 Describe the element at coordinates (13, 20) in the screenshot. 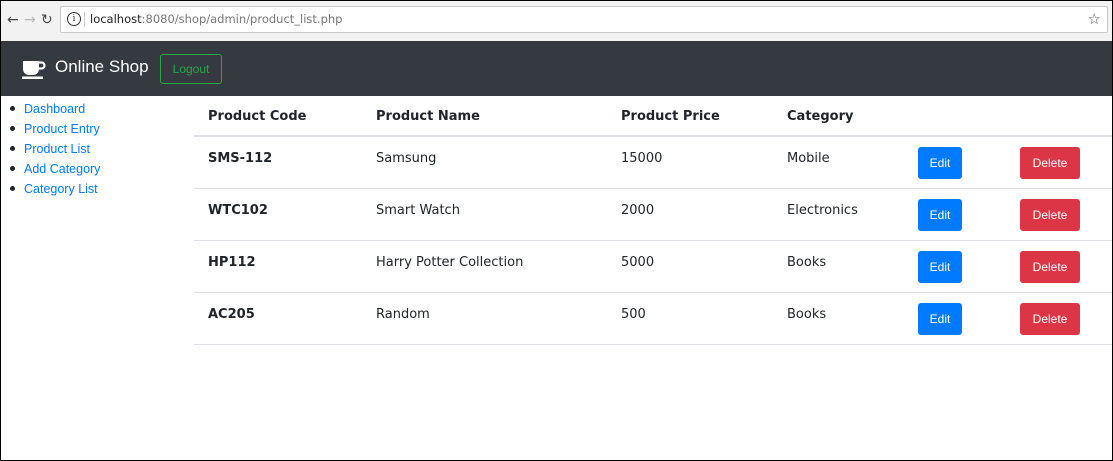

I see `back-arrow-icon: ←` at that location.